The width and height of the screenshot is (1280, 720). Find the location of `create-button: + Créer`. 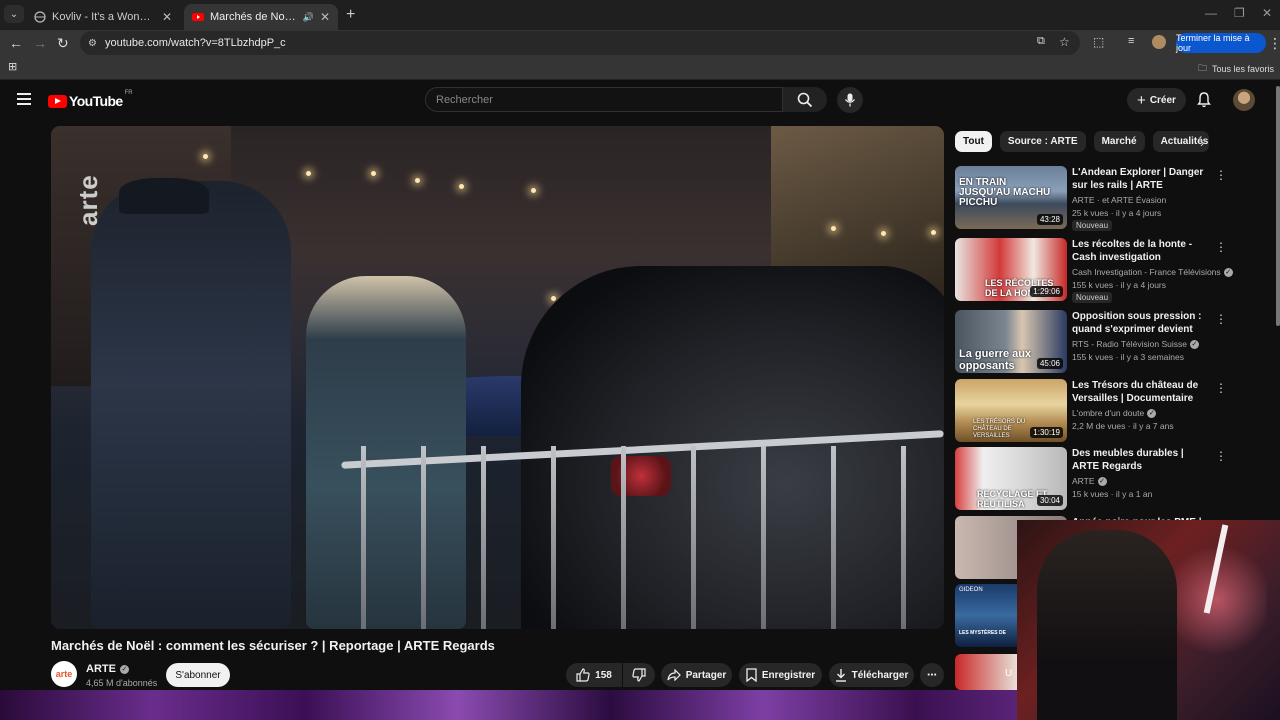

create-button: + Créer is located at coordinates (1156, 100).